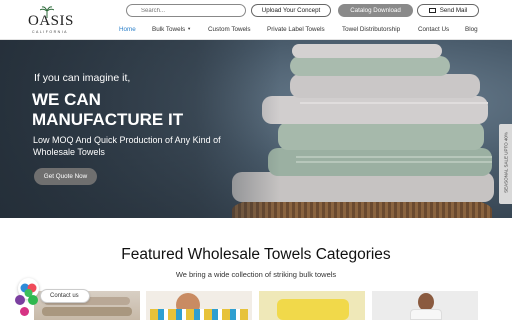  I want to click on towel-gray-large, so click(375, 110).